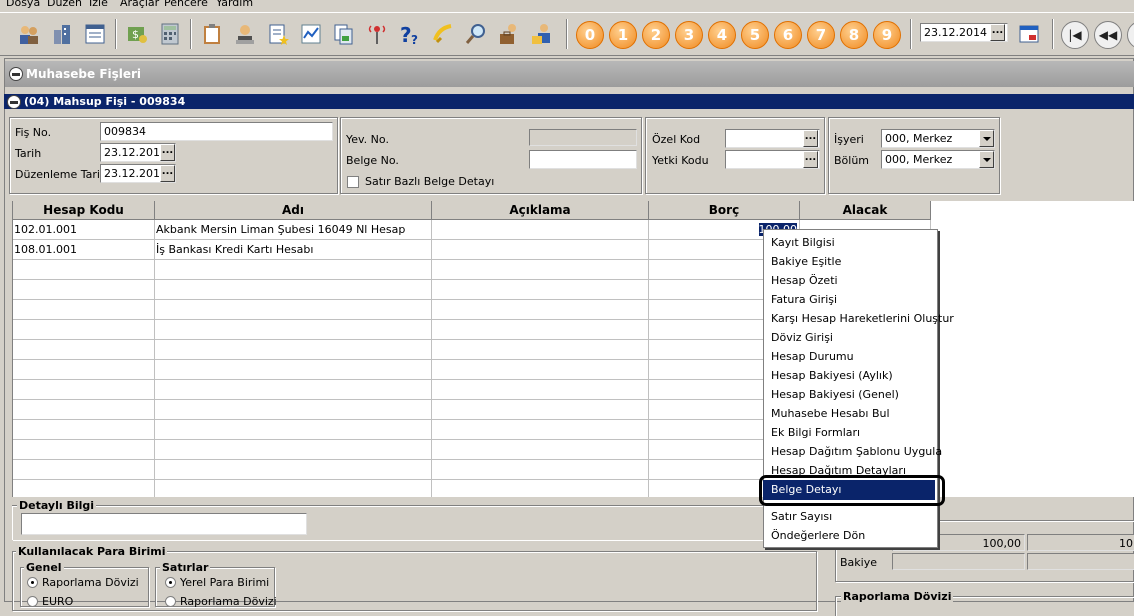  Describe the element at coordinates (887, 35) in the screenshot. I see `quick-9-button: 9` at that location.